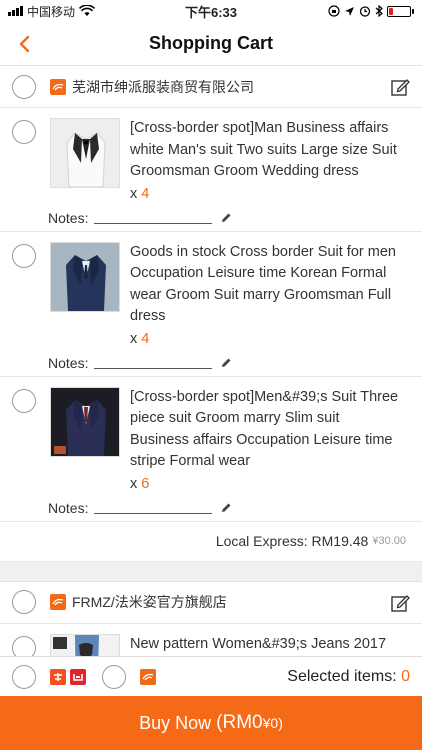  I want to click on shipping-original-price: ¥30.00, so click(389, 541).